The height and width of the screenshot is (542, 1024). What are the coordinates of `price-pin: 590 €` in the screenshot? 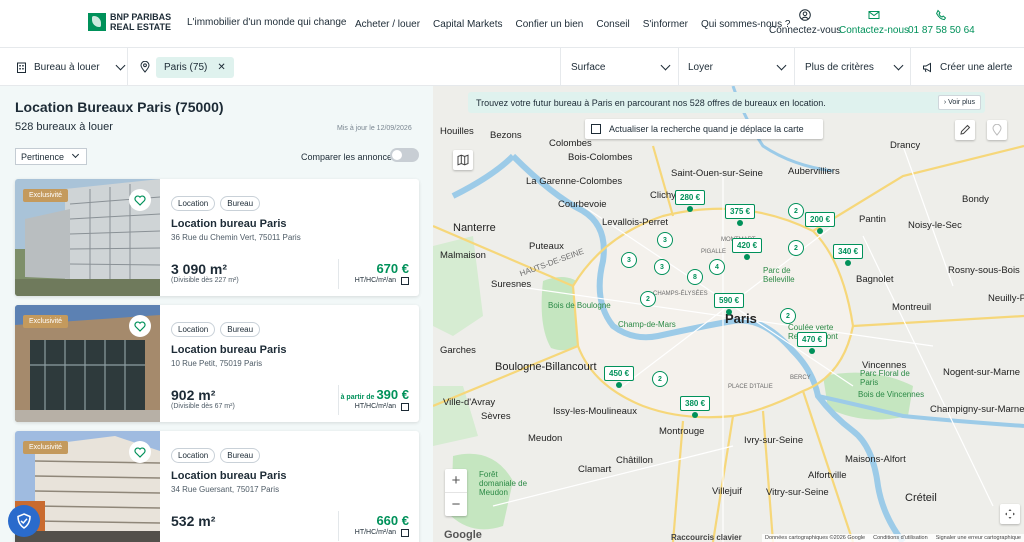 It's located at (729, 304).